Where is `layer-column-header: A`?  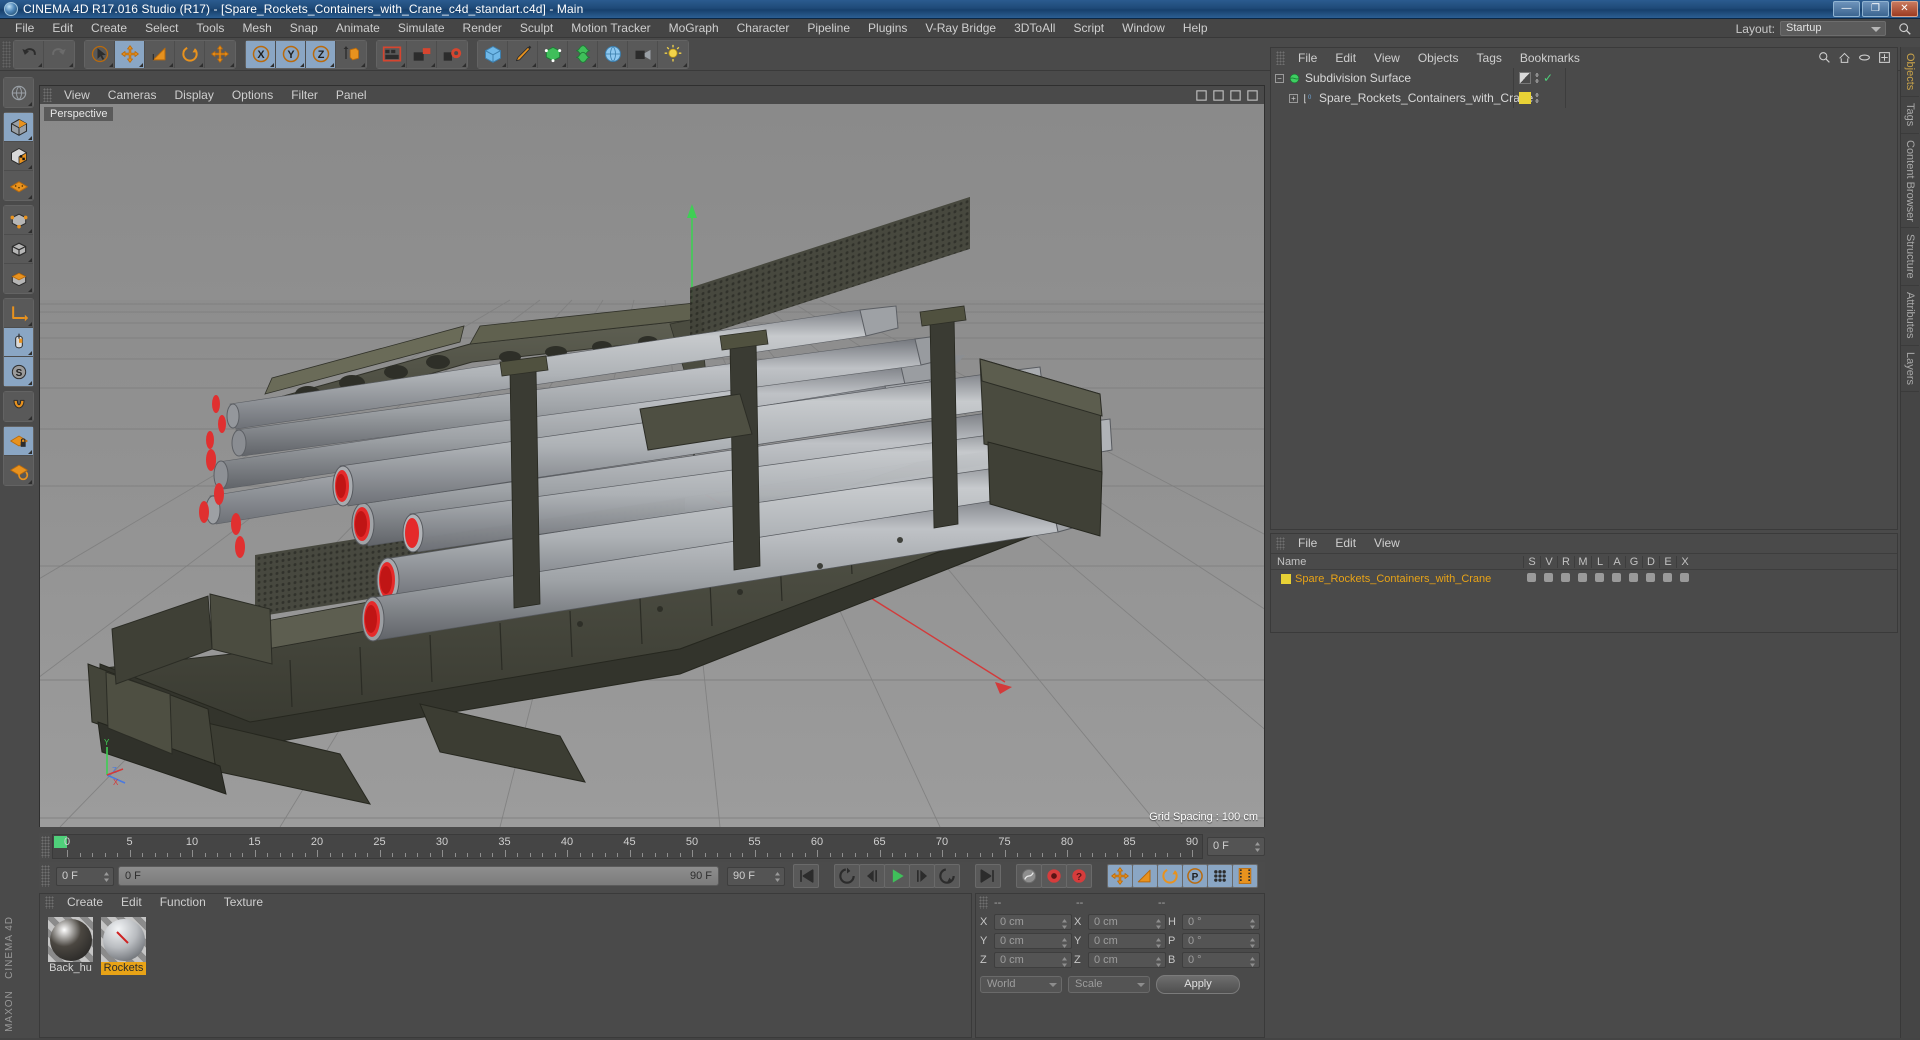
layer-column-header: A is located at coordinates (1616, 561).